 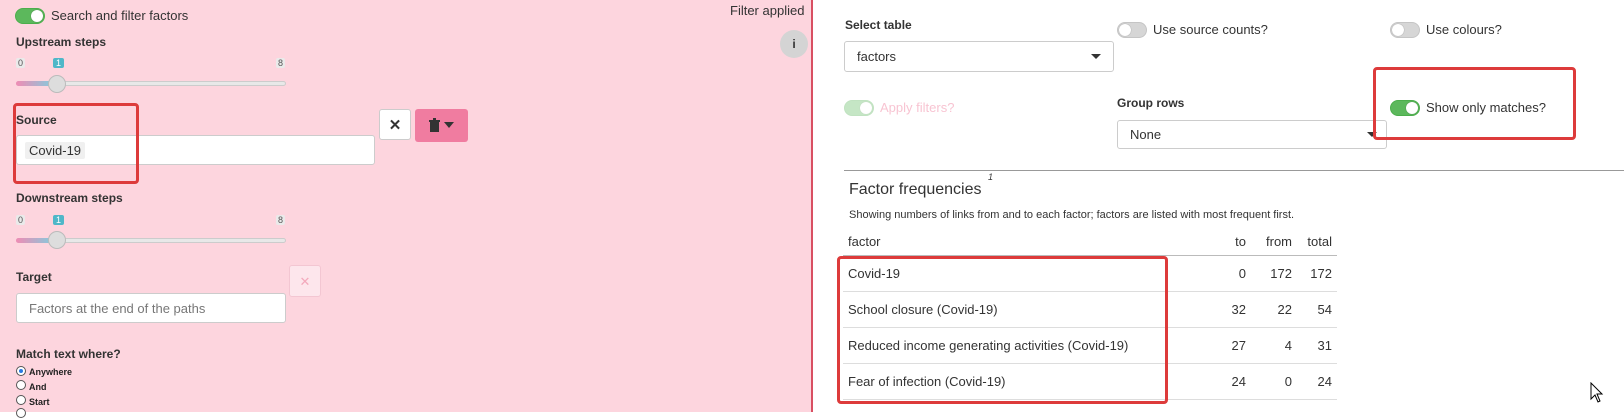 I want to click on total-cell: 31, so click(x=1317, y=345).